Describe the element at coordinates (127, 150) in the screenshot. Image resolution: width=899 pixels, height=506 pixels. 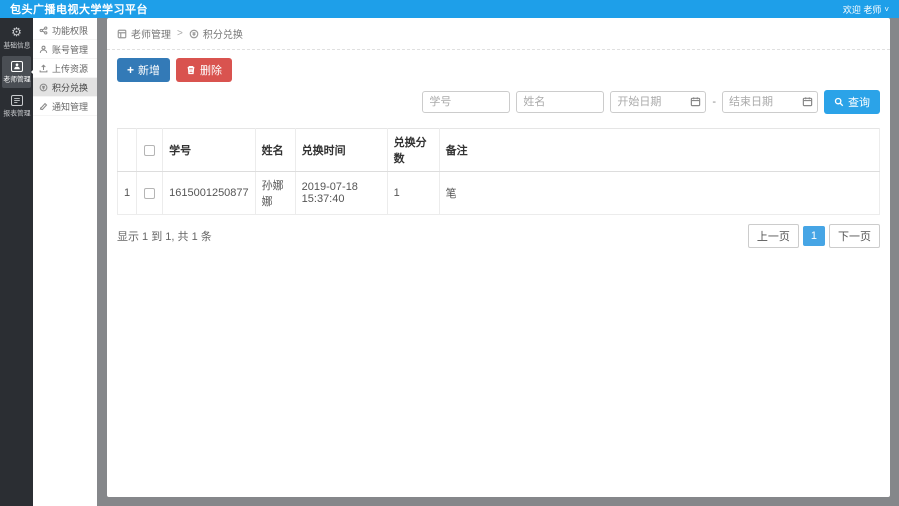
I see `header-index` at that location.